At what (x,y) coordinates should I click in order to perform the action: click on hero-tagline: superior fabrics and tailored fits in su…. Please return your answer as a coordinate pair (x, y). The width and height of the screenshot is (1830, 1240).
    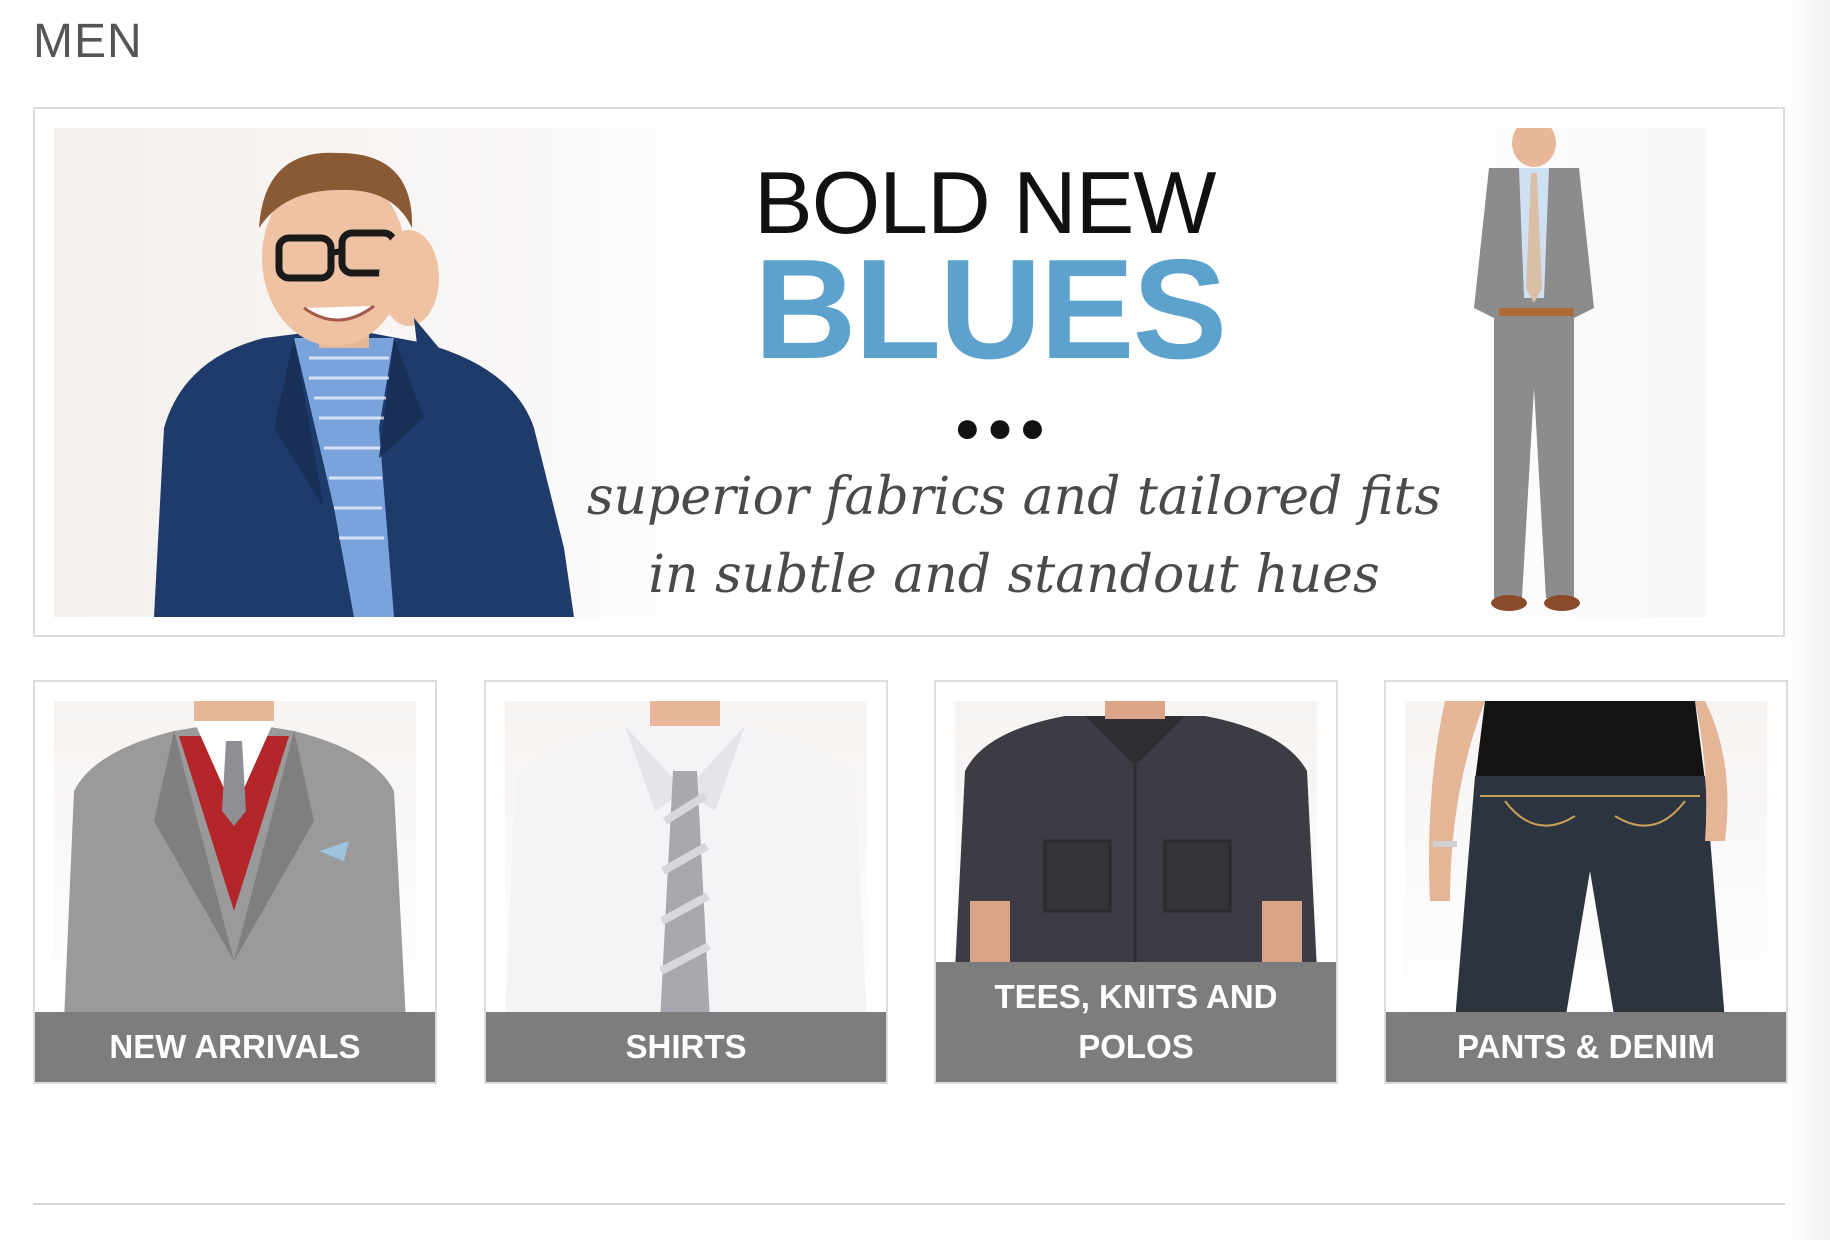
    Looking at the image, I should click on (1014, 536).